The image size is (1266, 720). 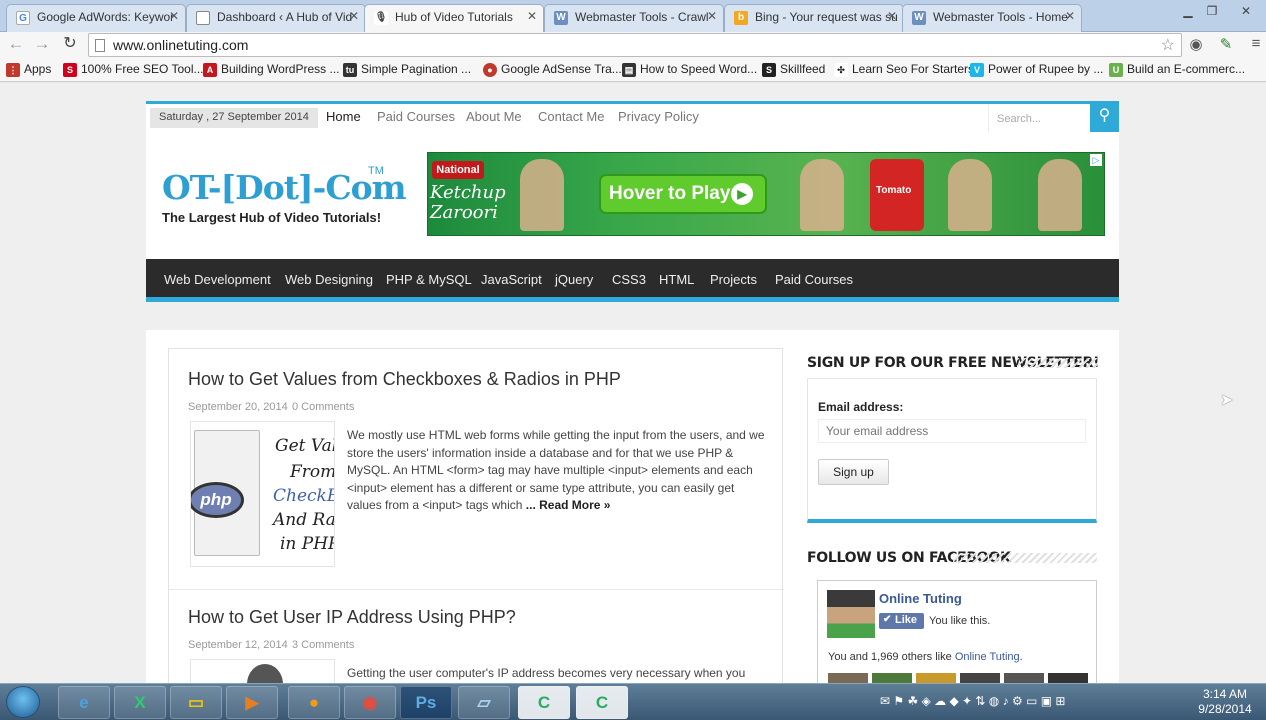 What do you see at coordinates (901, 621) in the screenshot?
I see `facebook-like-button: Like` at bounding box center [901, 621].